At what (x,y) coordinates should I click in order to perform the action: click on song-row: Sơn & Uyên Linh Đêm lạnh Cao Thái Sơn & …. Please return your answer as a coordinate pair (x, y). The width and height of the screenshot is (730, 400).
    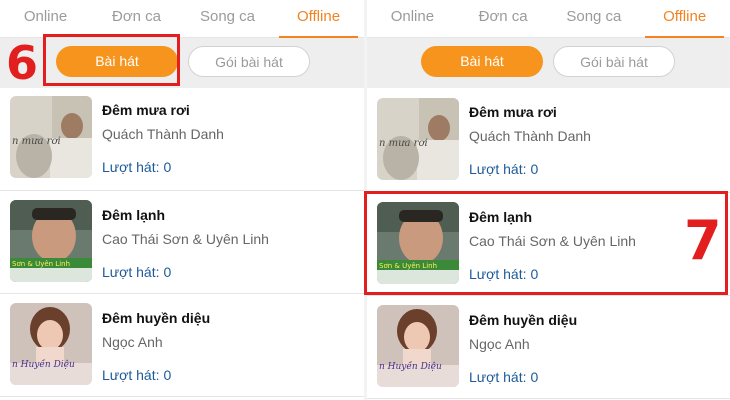
    Looking at the image, I should click on (182, 242).